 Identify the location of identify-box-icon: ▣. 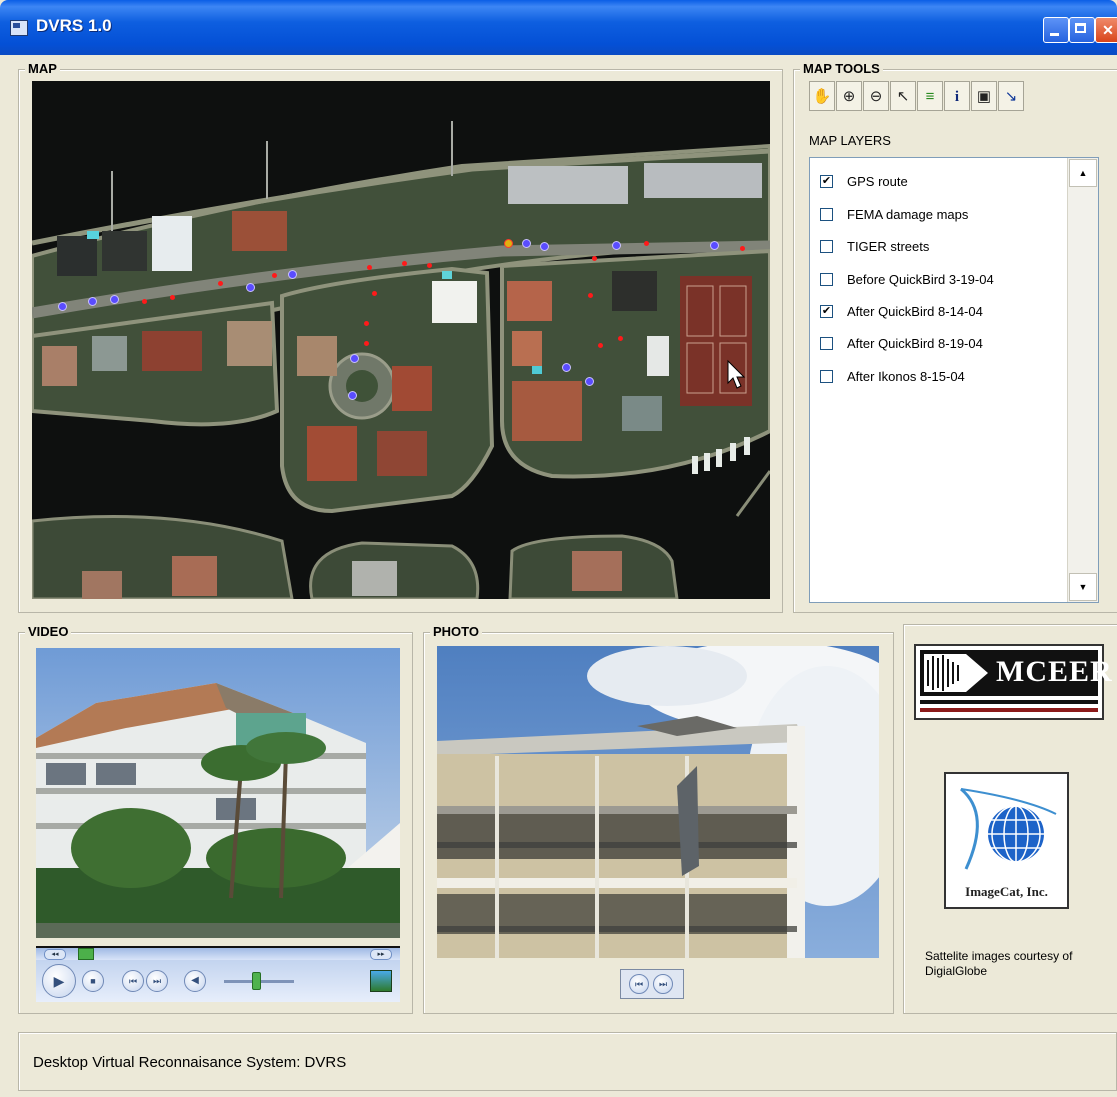
(984, 96).